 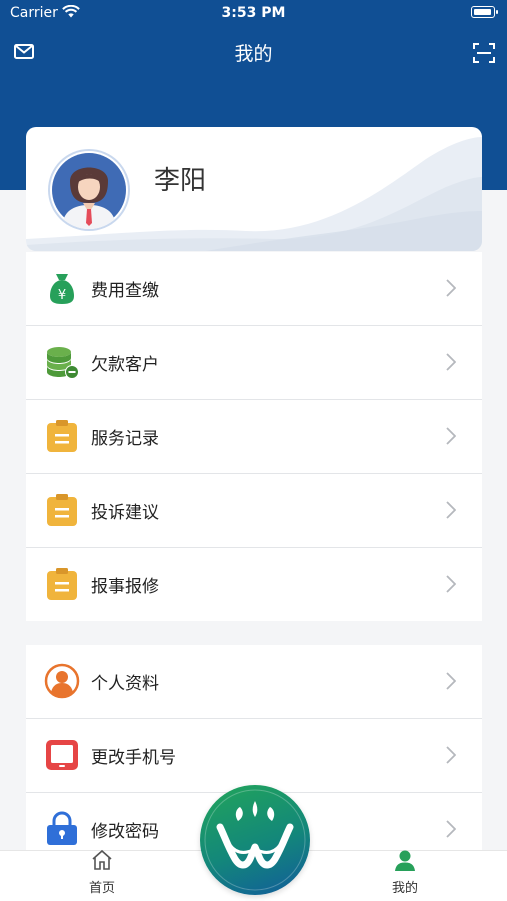 I want to click on center-logo-button, so click(x=255, y=840).